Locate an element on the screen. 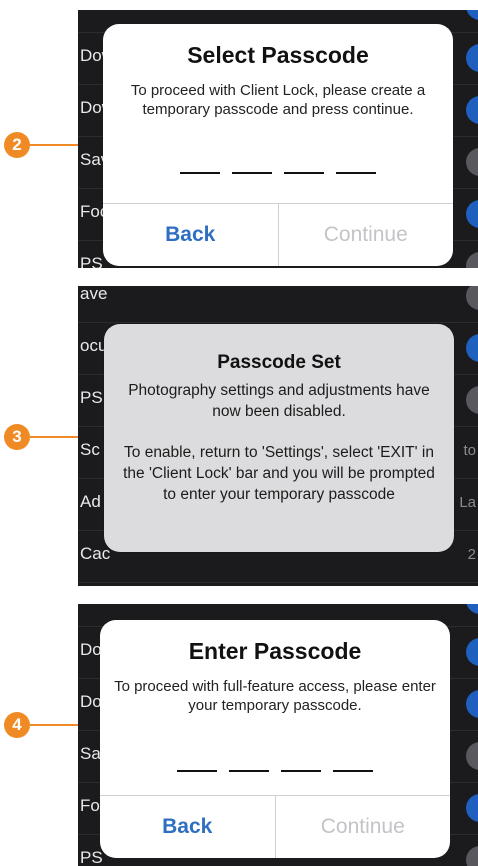  alert-title: Passcode Set is located at coordinates (279, 362).